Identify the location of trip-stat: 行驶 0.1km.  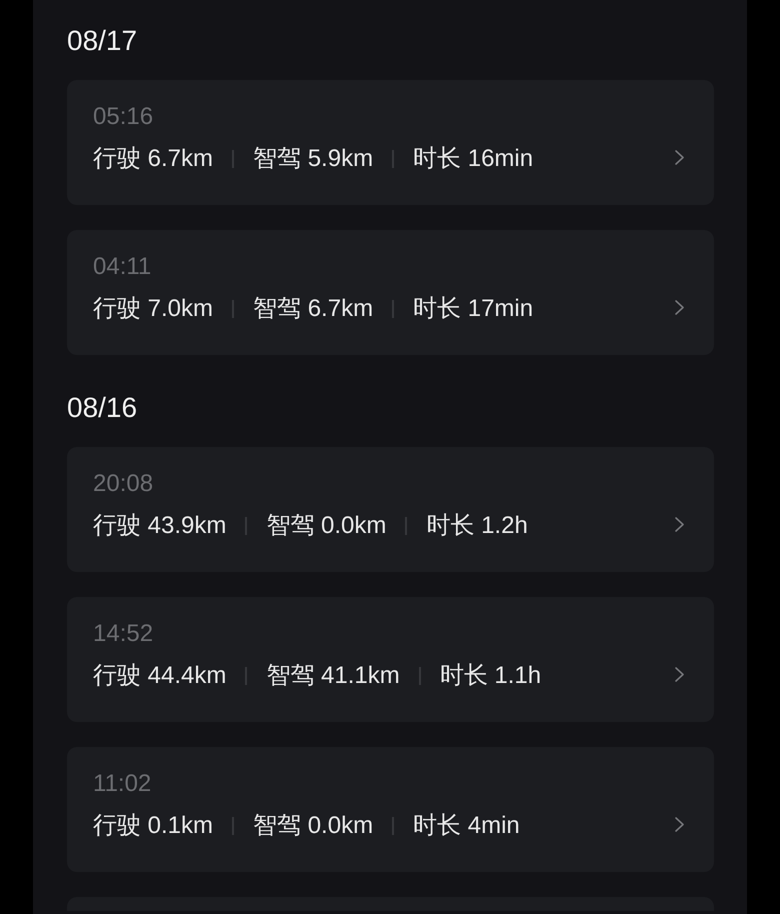
(153, 826).